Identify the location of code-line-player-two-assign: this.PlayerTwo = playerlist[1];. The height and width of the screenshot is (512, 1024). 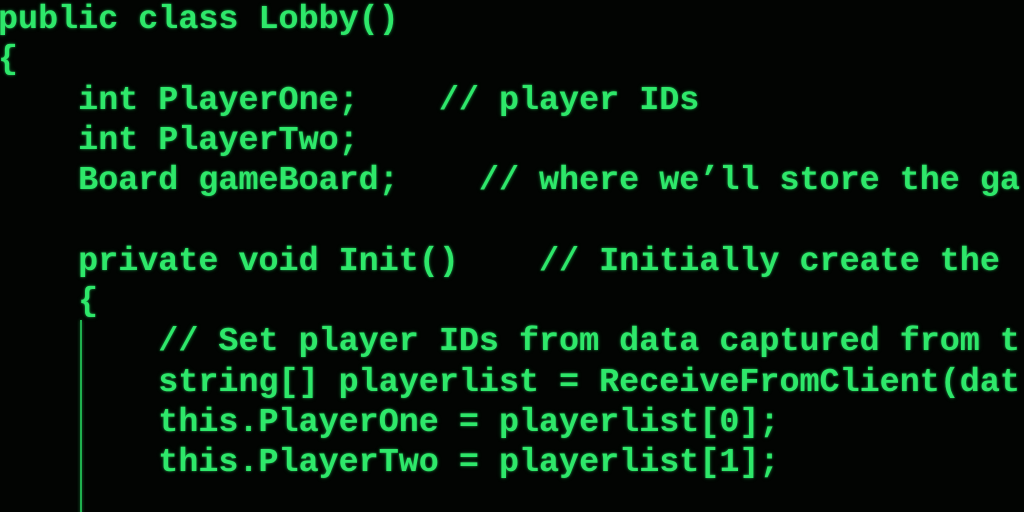
(390, 463).